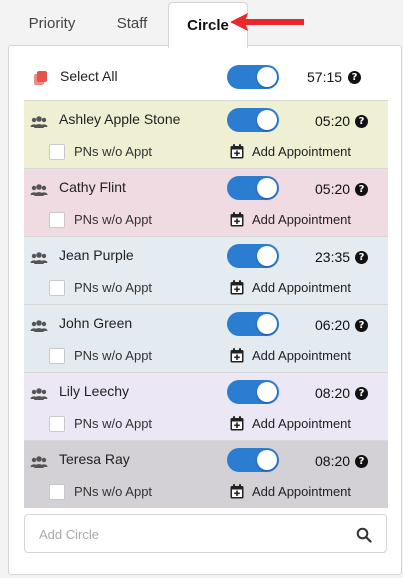 The height and width of the screenshot is (578, 403). What do you see at coordinates (333, 257) in the screenshot?
I see `circle-time: 23:35` at bounding box center [333, 257].